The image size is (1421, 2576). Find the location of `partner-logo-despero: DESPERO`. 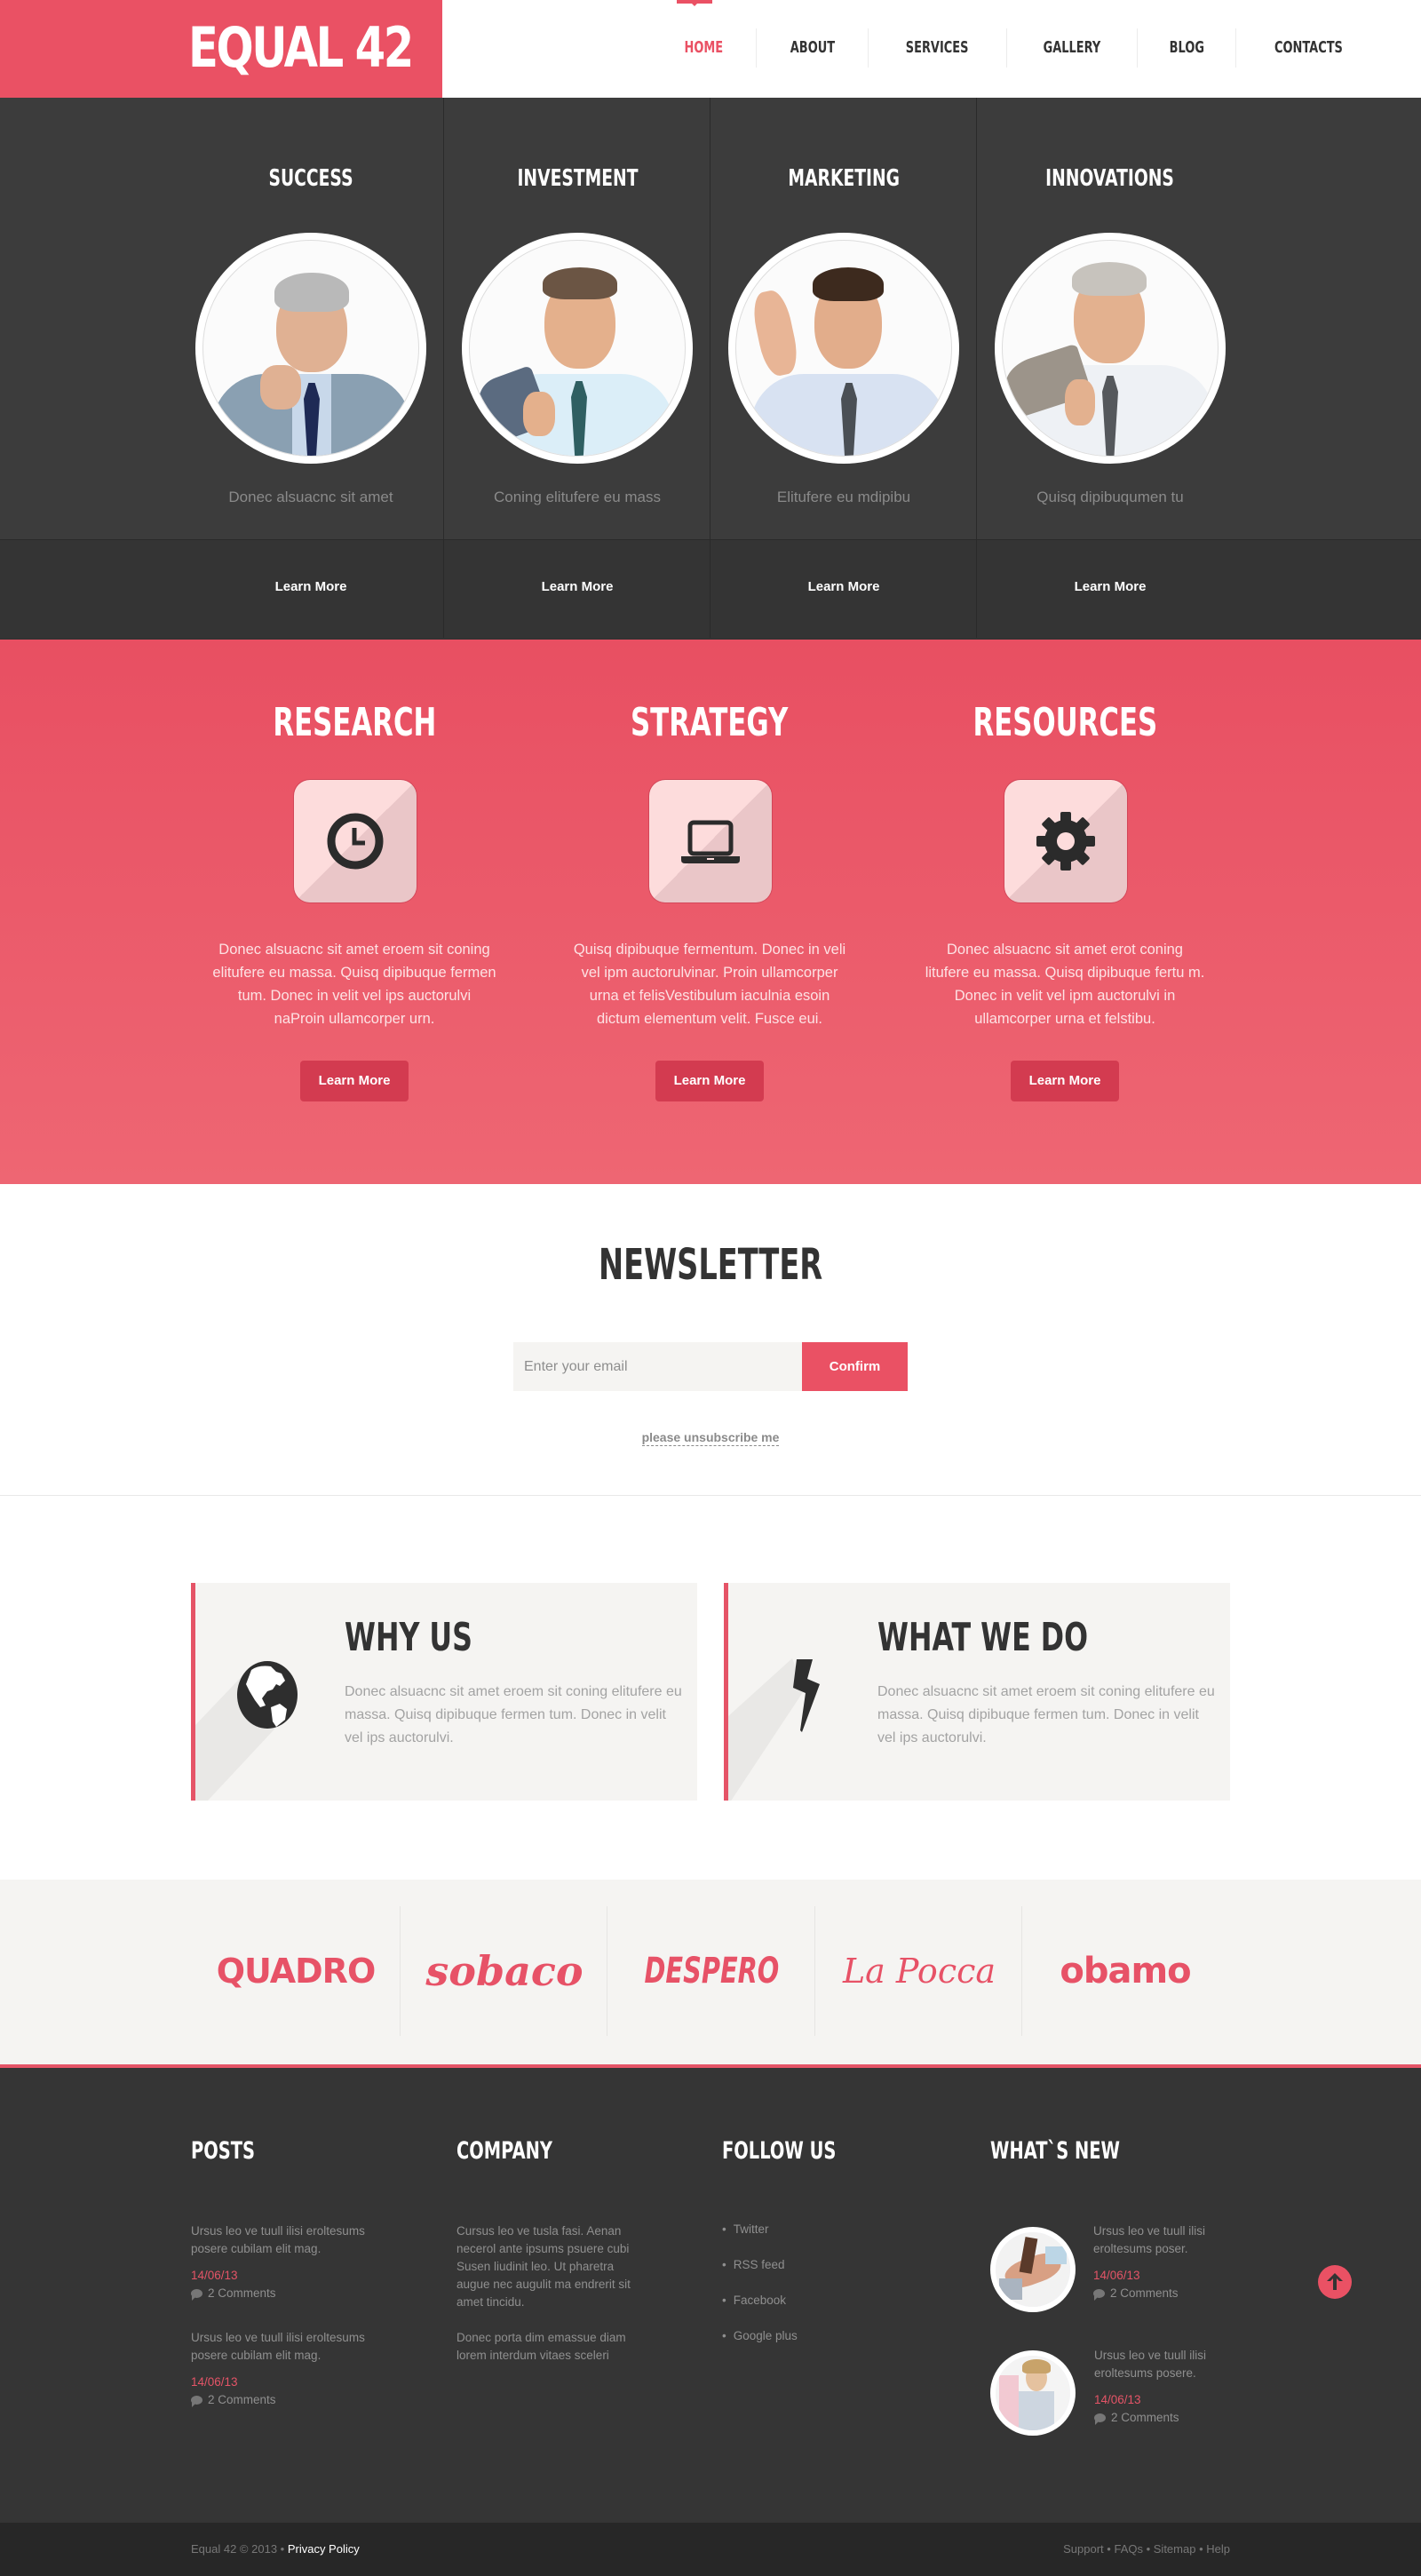

partner-logo-despero: DESPERO is located at coordinates (711, 1971).